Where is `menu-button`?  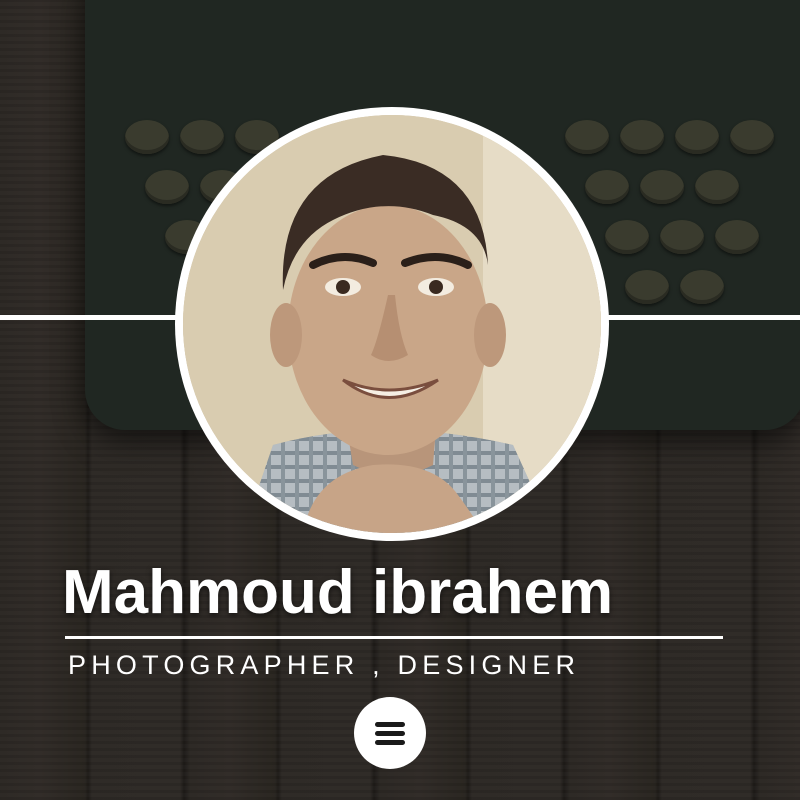
menu-button is located at coordinates (390, 733).